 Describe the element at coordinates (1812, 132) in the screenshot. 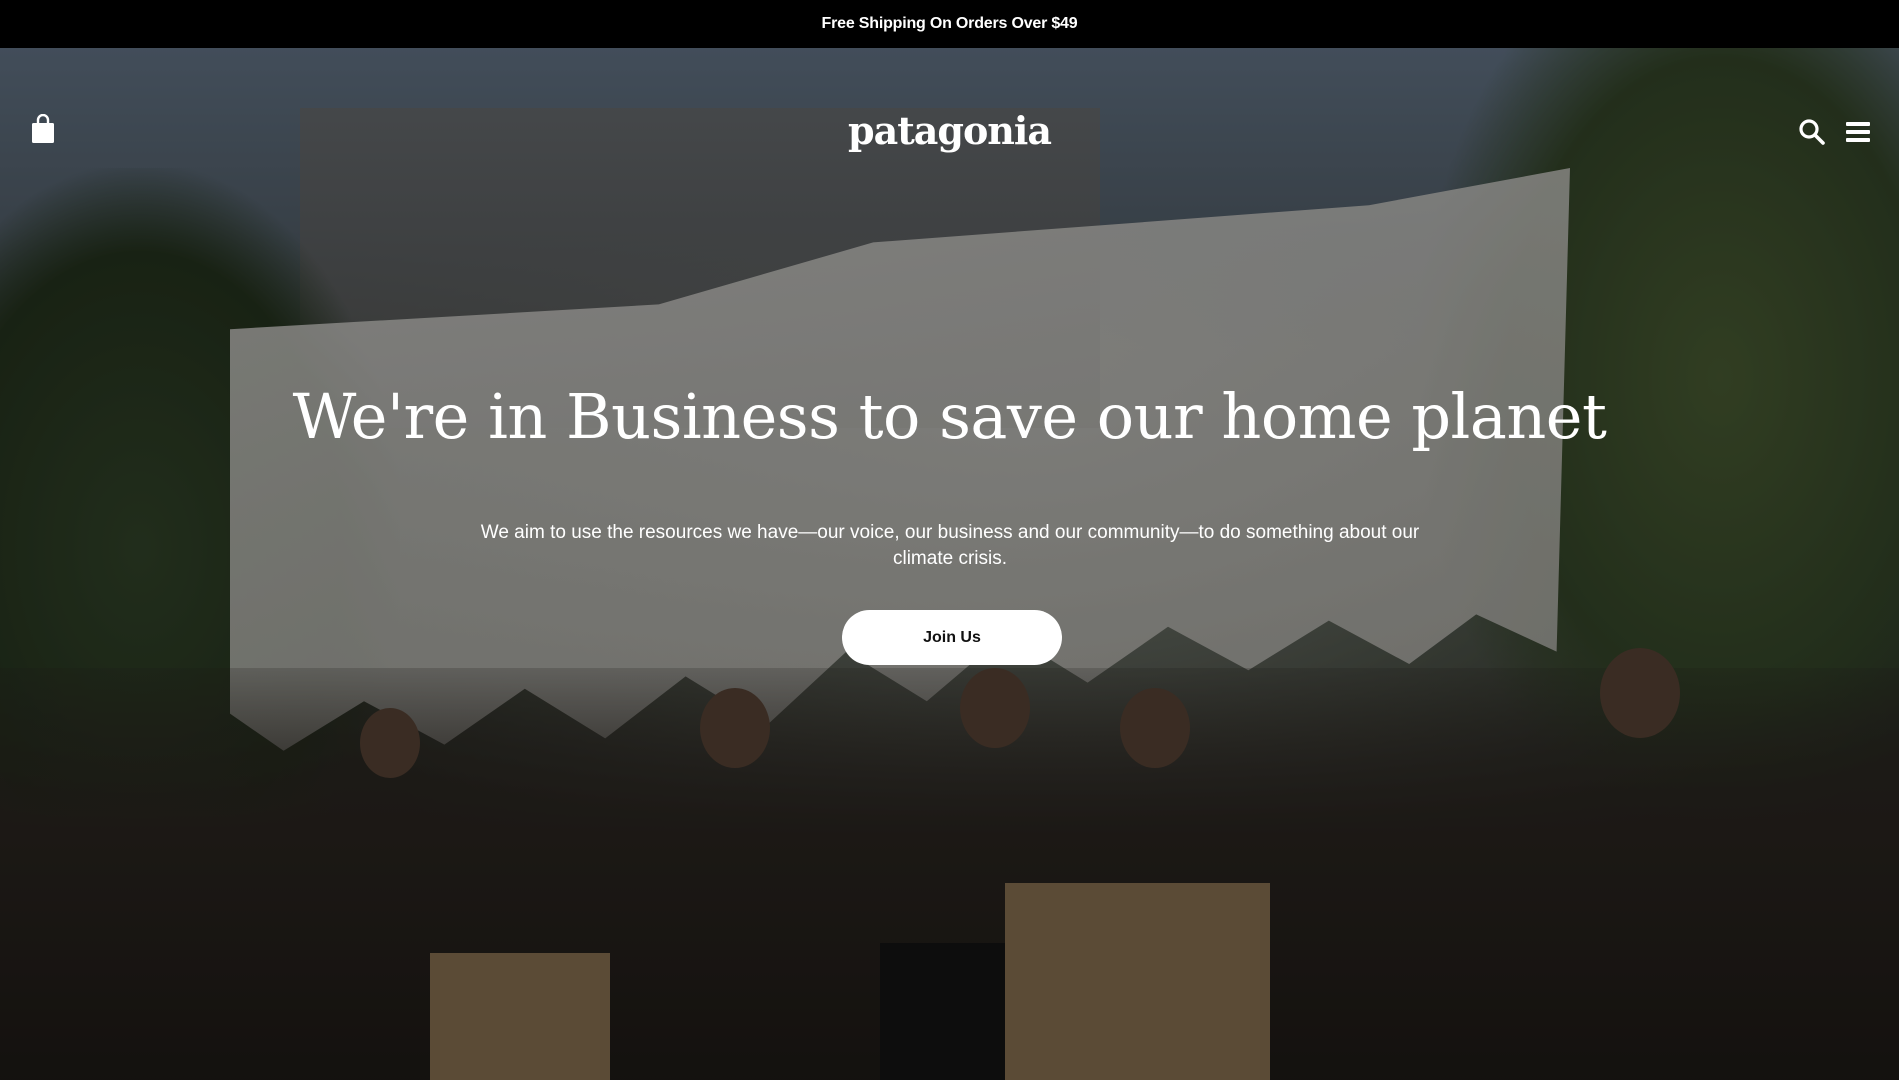

I see `search-icon` at that location.